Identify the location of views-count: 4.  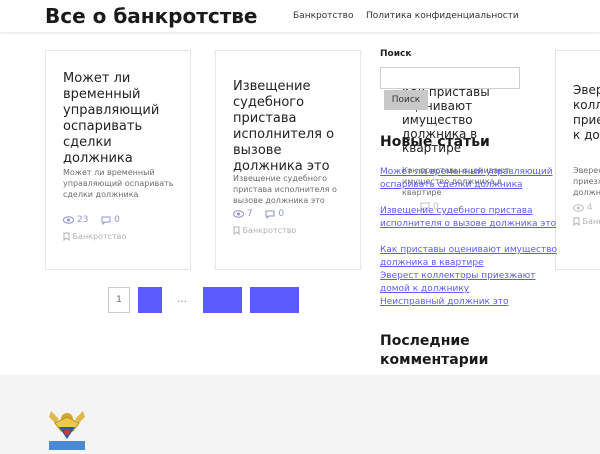
(589, 208).